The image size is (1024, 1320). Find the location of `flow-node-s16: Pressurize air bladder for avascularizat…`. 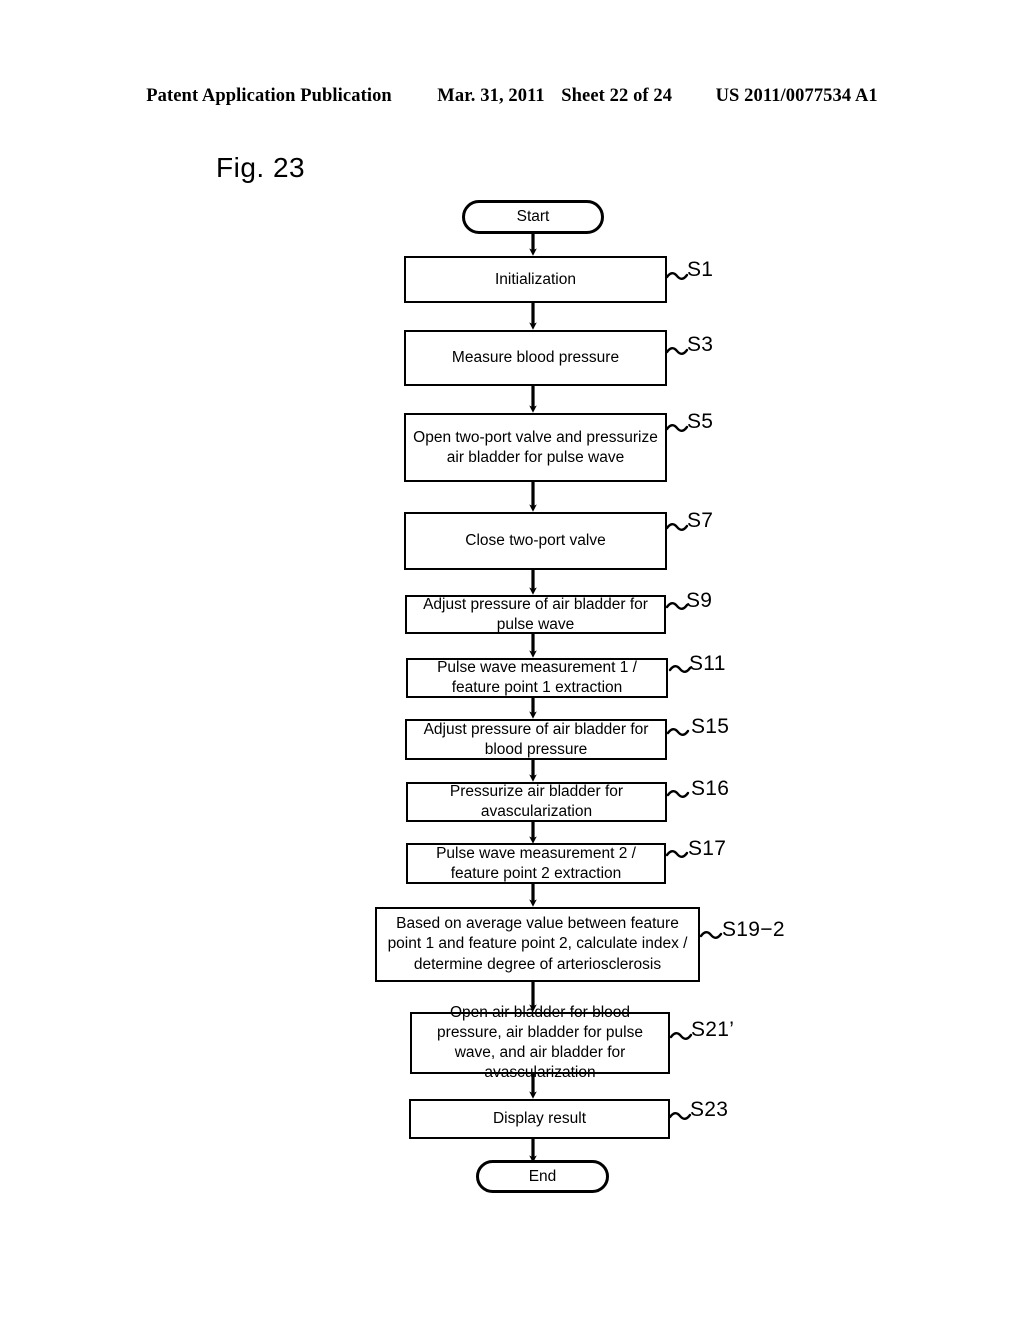

flow-node-s16: Pressurize air bladder for avascularizat… is located at coordinates (536, 802).